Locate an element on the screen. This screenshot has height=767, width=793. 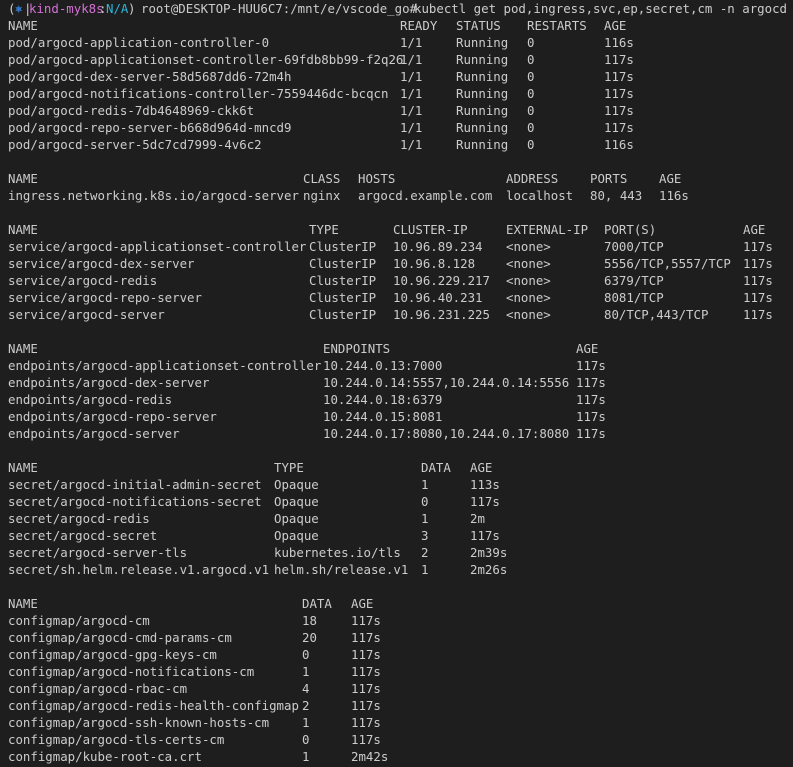
cell-name: service/argocd-server is located at coordinates (86, 314).